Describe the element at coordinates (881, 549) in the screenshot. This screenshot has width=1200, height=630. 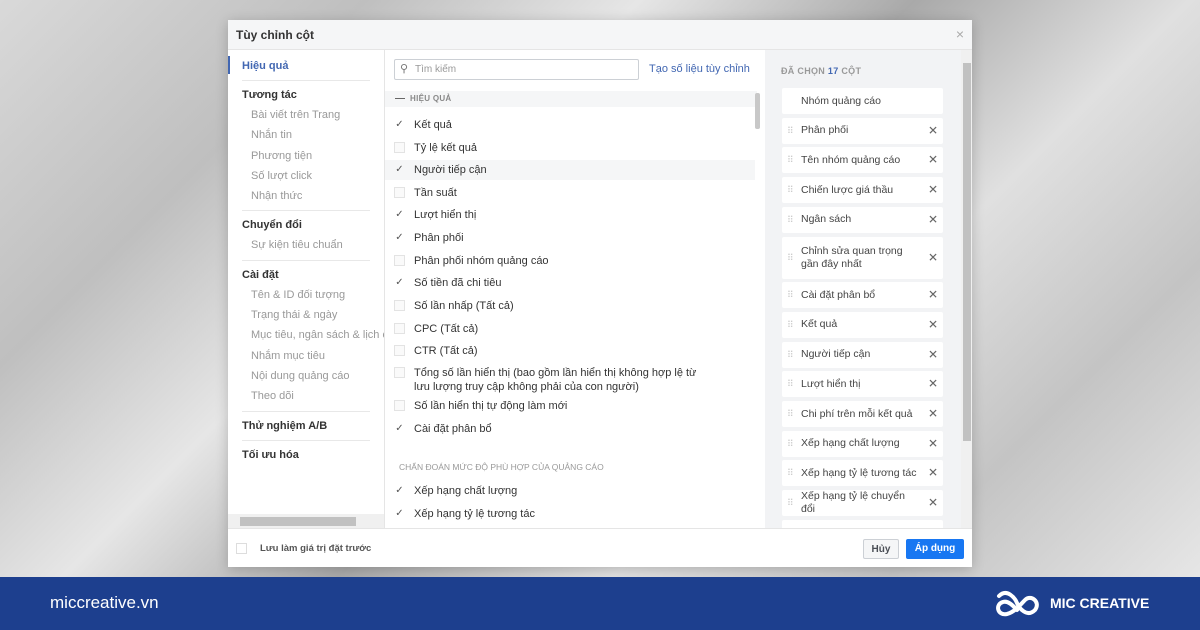
I see `cancel-button: Hủy` at that location.